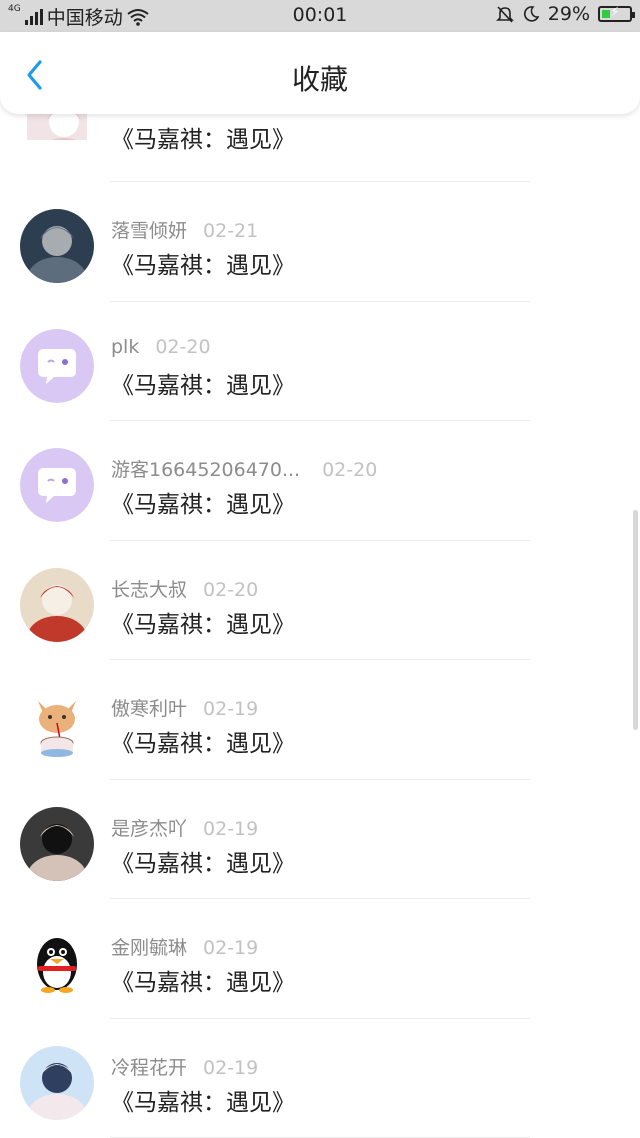 This screenshot has width=640, height=1138. What do you see at coordinates (320, 242) in the screenshot?
I see `list-item: 落雪倾妍 02-21 《马嘉祺：遇见》` at bounding box center [320, 242].